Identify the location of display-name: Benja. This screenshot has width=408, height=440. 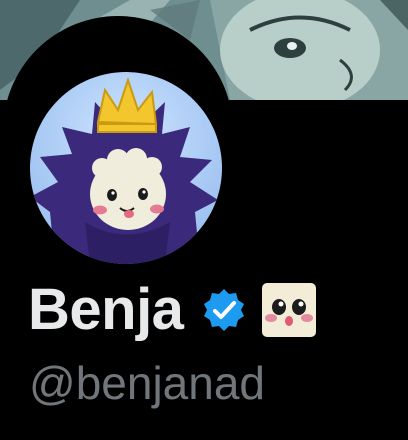
(106, 309).